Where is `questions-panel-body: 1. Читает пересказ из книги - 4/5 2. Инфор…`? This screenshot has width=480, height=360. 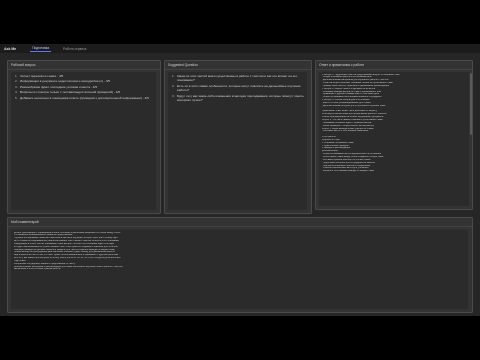
questions-panel-body: 1. Читает пересказ из книги - 4/5 2. Инфор… is located at coordinates (83, 141).